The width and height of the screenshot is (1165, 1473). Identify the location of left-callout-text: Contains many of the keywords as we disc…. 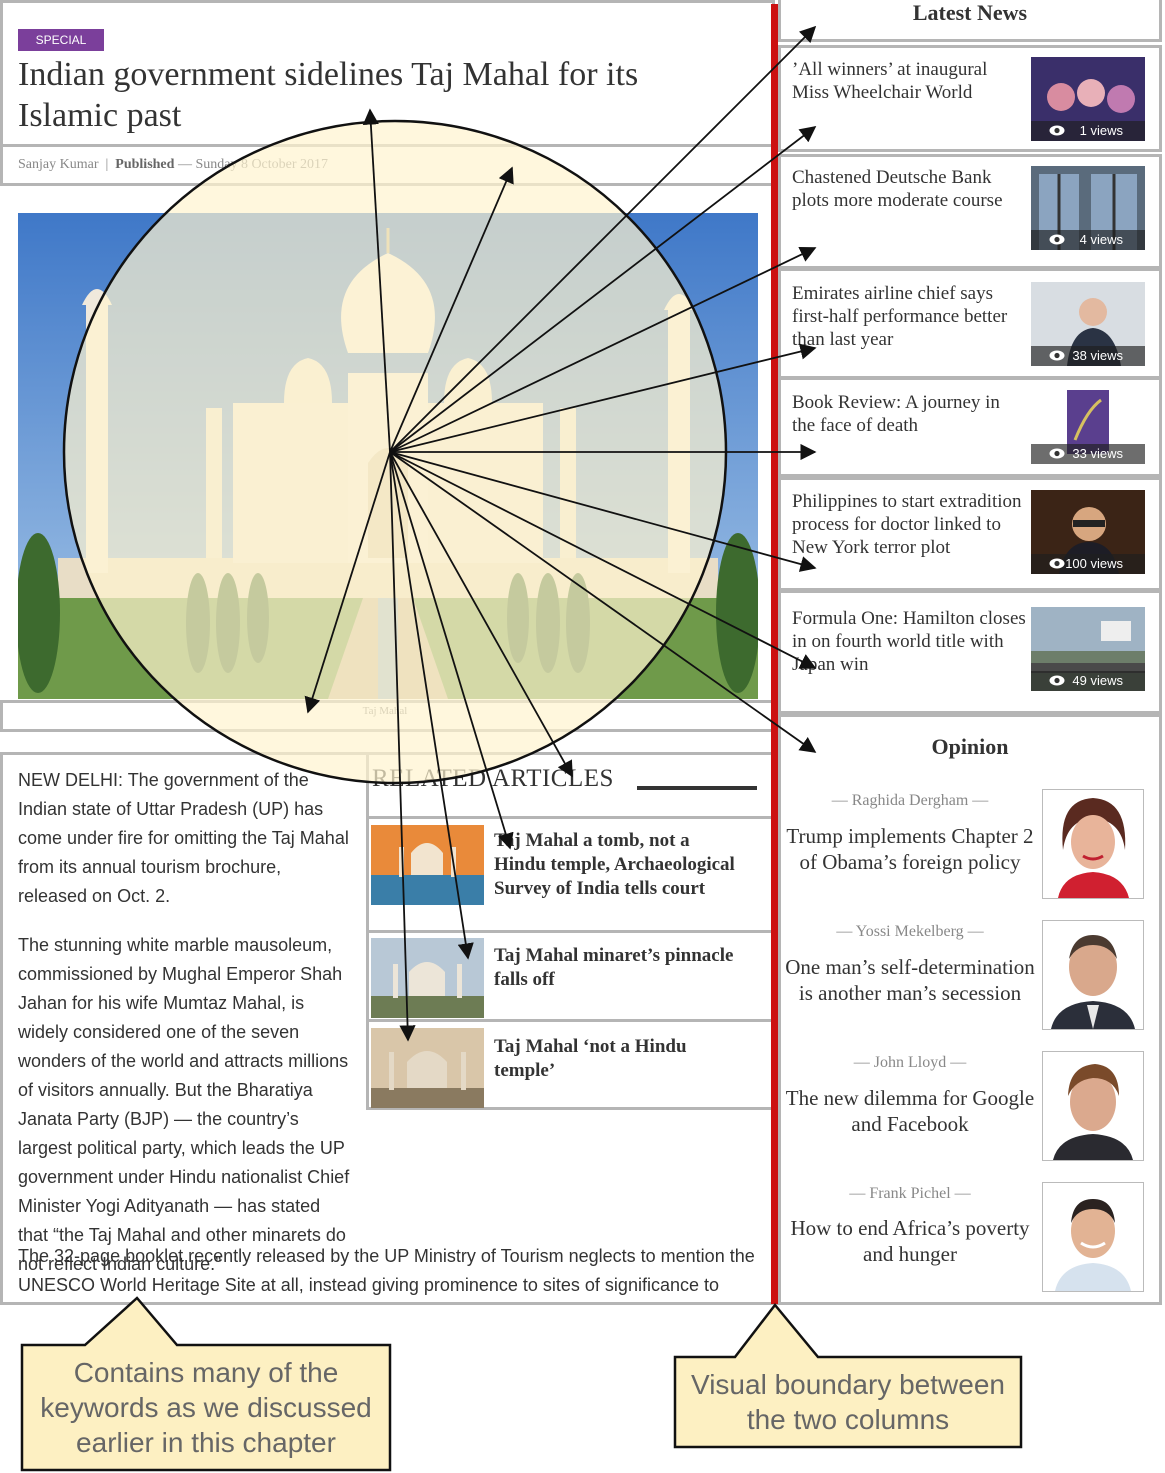
(206, 1407).